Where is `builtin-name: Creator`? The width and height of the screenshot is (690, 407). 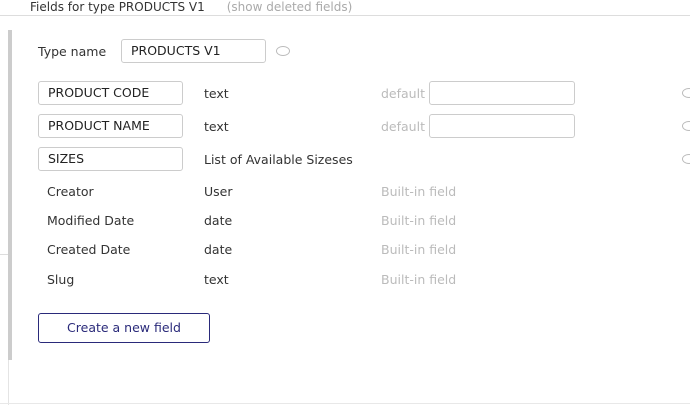 builtin-name: Creator is located at coordinates (70, 191).